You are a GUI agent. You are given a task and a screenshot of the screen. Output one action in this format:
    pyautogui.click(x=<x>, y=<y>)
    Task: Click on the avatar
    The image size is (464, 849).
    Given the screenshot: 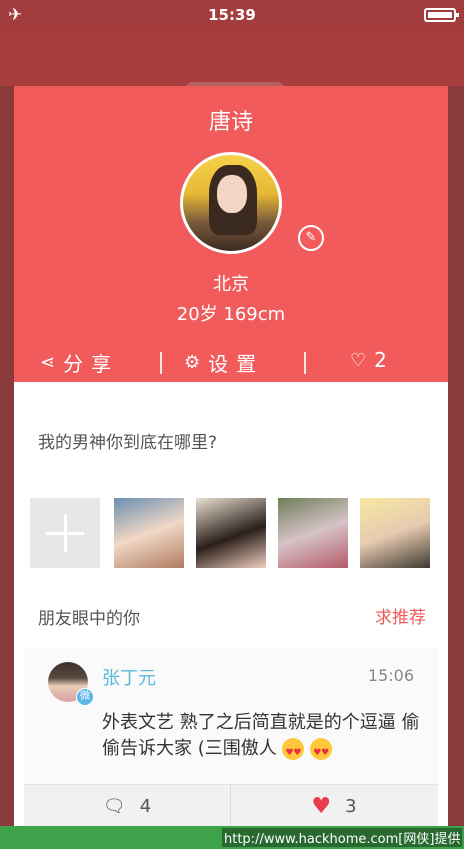 What is the action you would take?
    pyautogui.click(x=231, y=203)
    